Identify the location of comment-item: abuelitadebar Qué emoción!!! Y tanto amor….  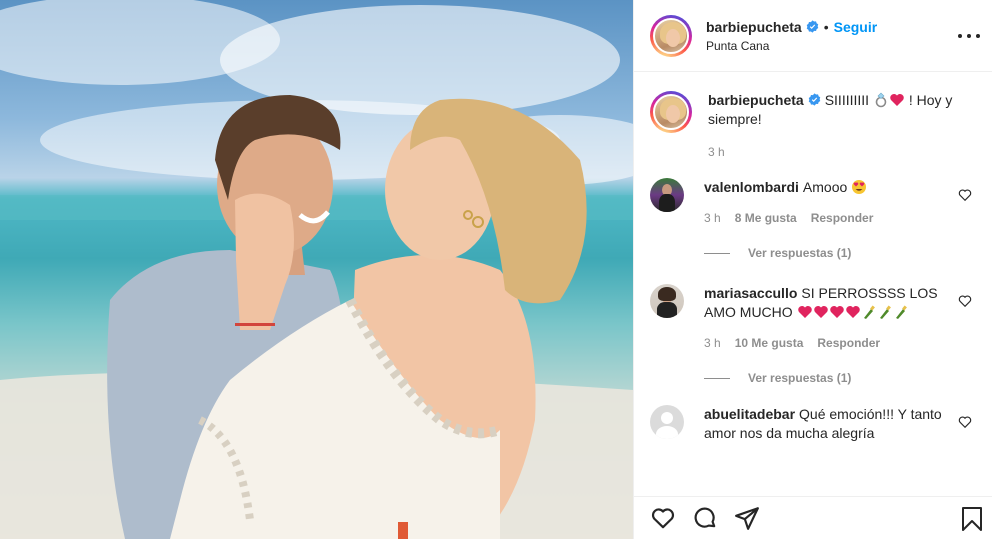
(813, 424).